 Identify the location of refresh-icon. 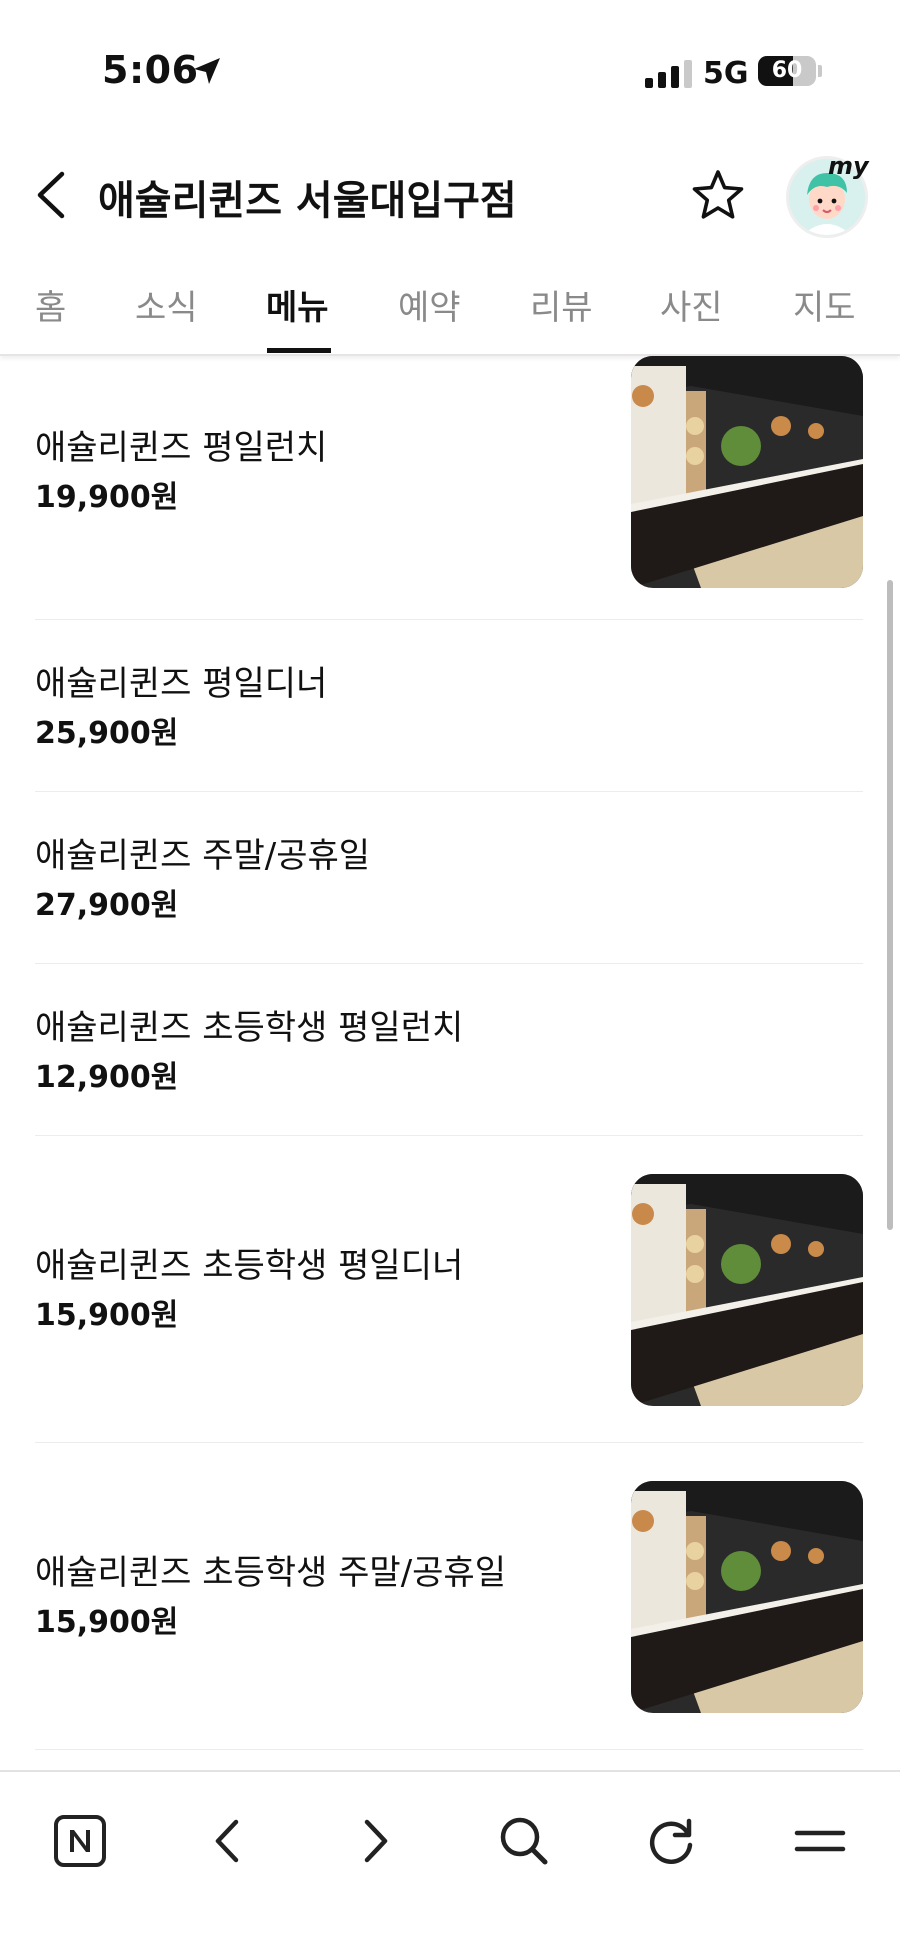
(671, 1841).